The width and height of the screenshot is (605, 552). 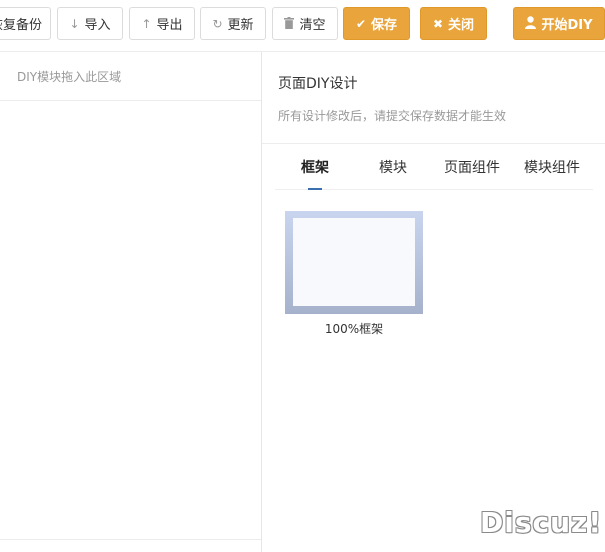 What do you see at coordinates (361, 23) in the screenshot?
I see `checkmark-icon: ✔` at bounding box center [361, 23].